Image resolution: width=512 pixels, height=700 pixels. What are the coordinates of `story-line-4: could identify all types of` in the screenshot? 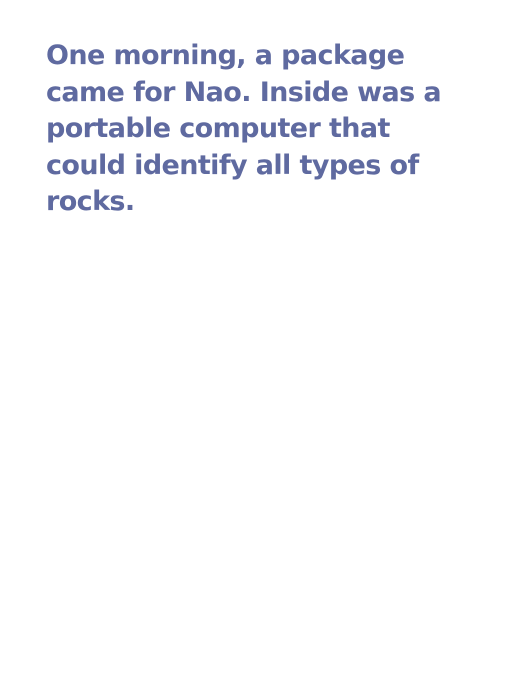 It's located at (232, 165).